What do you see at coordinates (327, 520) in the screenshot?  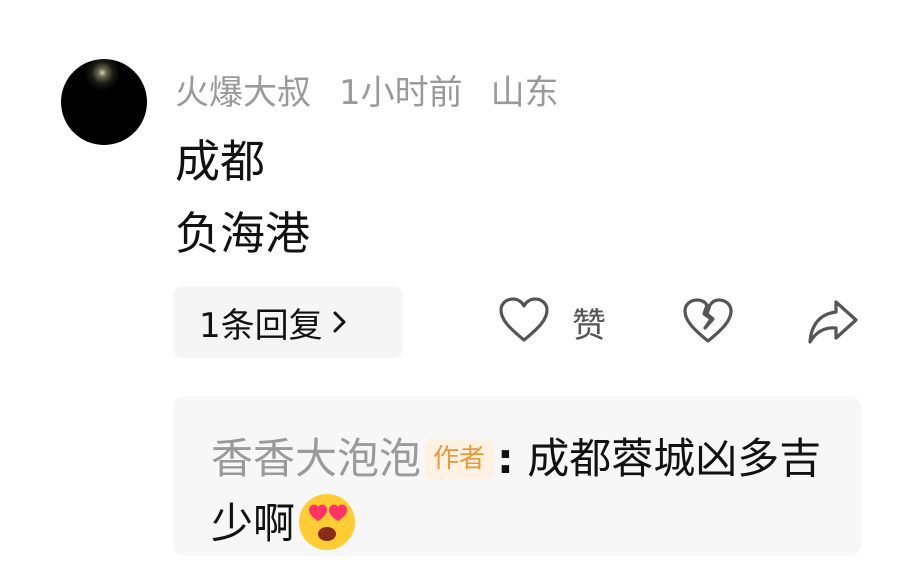 I see `heart-eyes-emoji-icon` at bounding box center [327, 520].